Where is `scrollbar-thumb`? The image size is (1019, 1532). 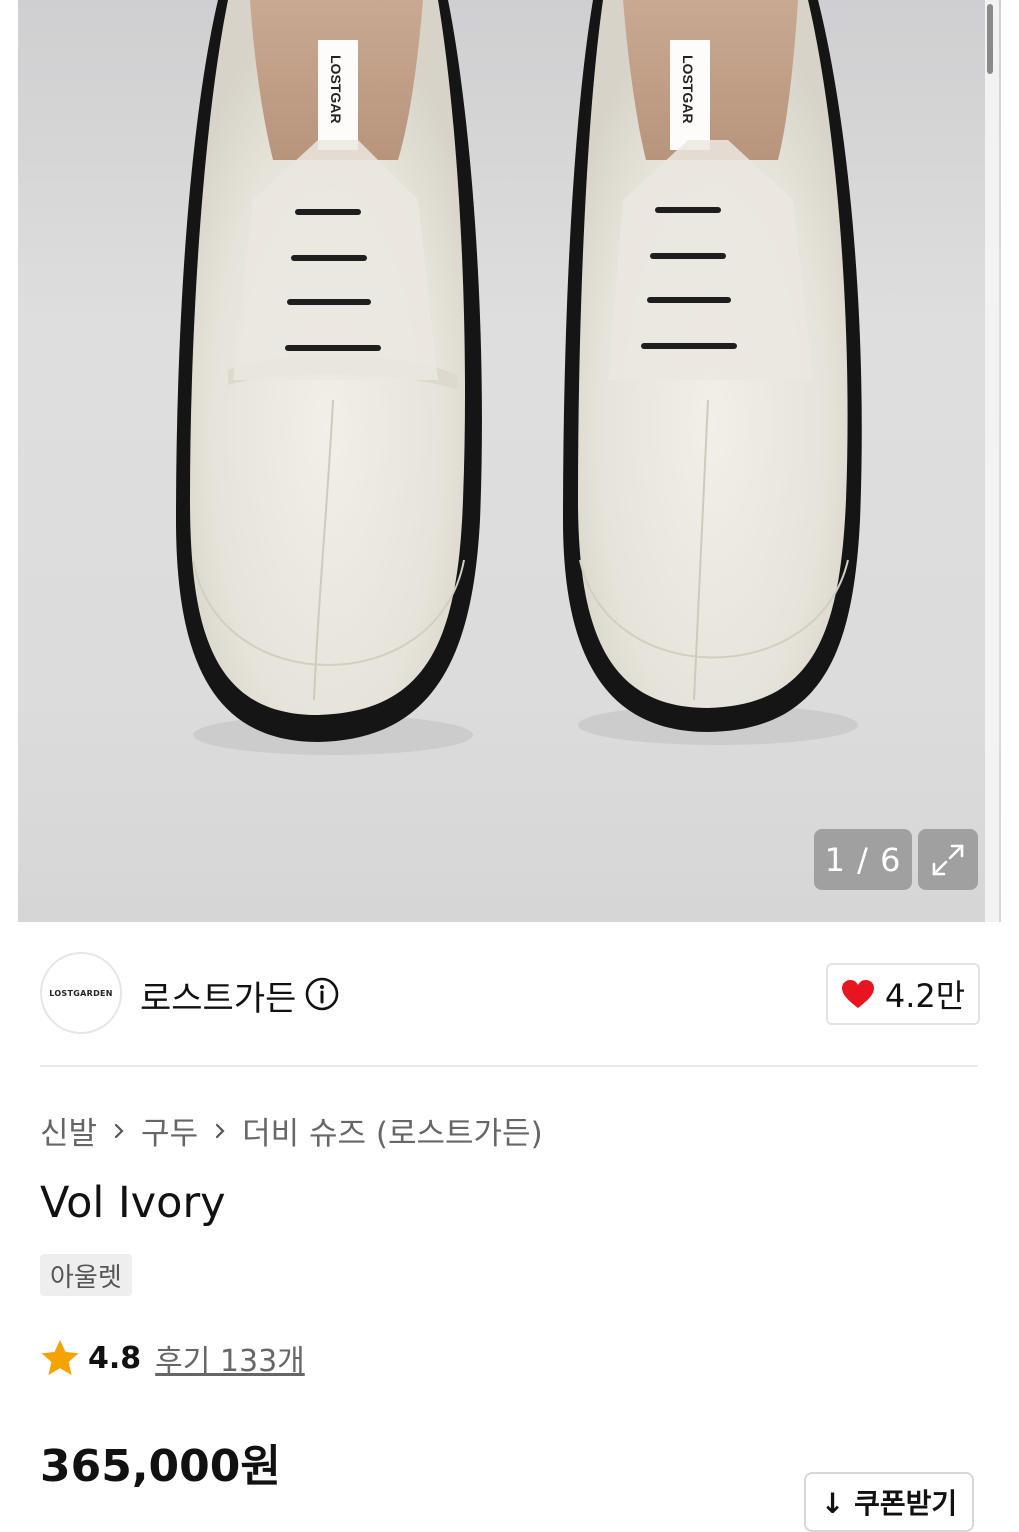
scrollbar-thumb is located at coordinates (990, 39).